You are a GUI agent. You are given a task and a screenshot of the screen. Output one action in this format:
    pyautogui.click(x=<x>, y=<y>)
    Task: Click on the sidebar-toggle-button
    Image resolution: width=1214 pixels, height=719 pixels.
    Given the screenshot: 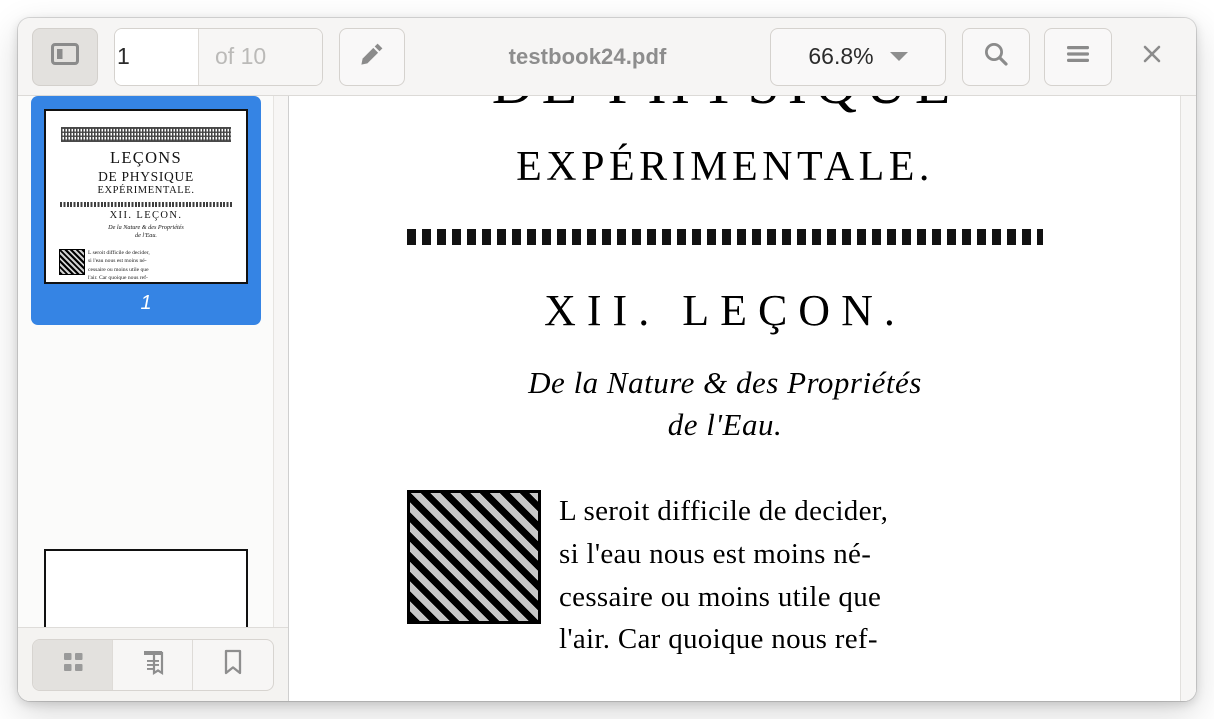 What is the action you would take?
    pyautogui.click(x=65, y=56)
    